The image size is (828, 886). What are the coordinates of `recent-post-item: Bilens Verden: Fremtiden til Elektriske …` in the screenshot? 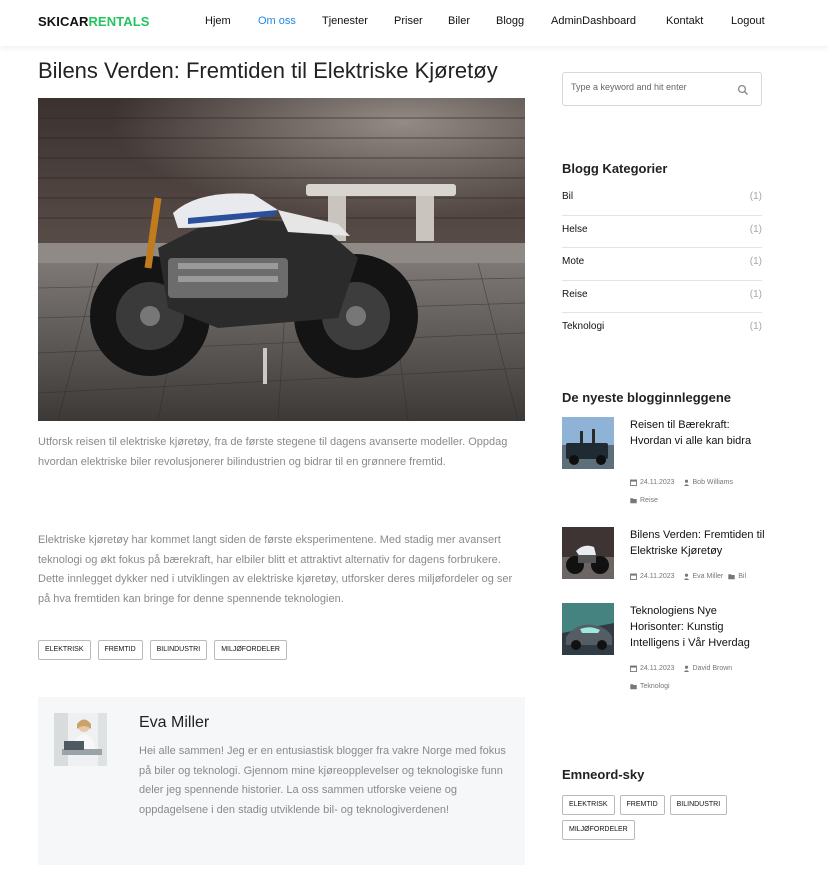 It's located at (663, 557).